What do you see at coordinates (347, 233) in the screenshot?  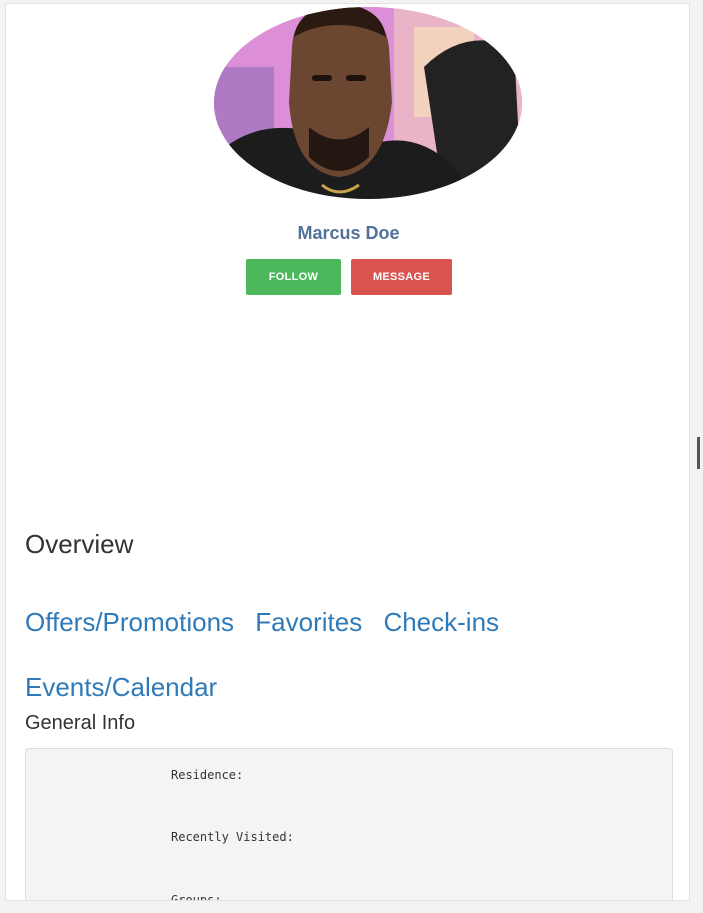 I see `profile-name: Marcus Doe` at bounding box center [347, 233].